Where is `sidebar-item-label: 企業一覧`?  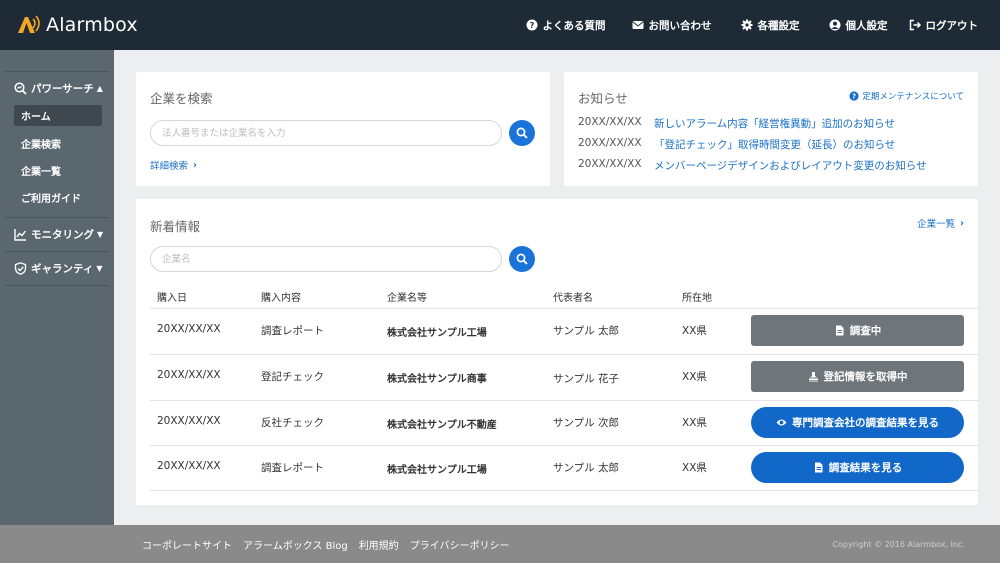 sidebar-item-label: 企業一覧 is located at coordinates (41, 172).